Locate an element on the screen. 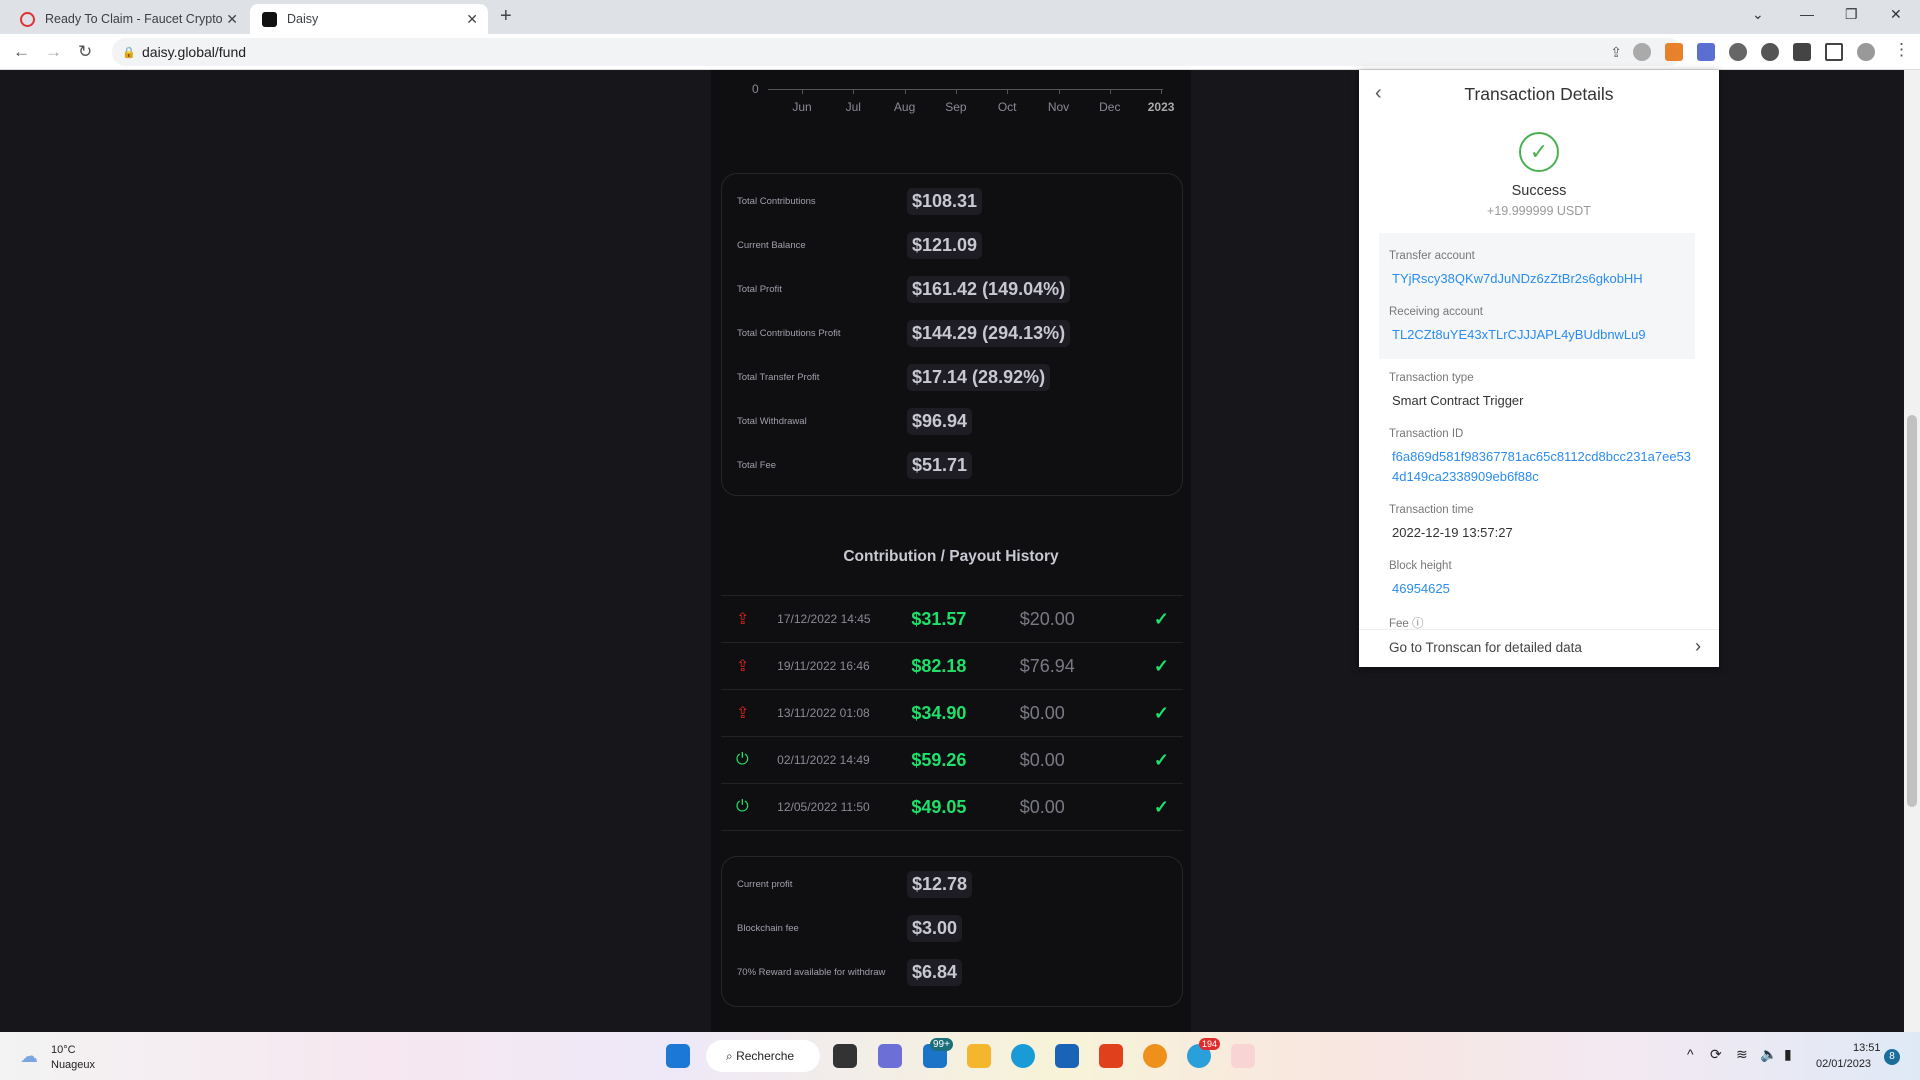 This screenshot has height=1080, width=1920. stat-row: Total Fee $51.71 is located at coordinates (855, 465).